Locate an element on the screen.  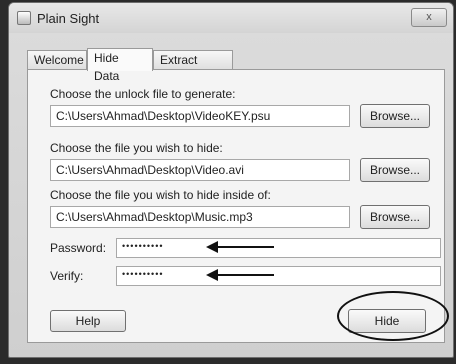
password-field: •••••••••• is located at coordinates (278, 248).